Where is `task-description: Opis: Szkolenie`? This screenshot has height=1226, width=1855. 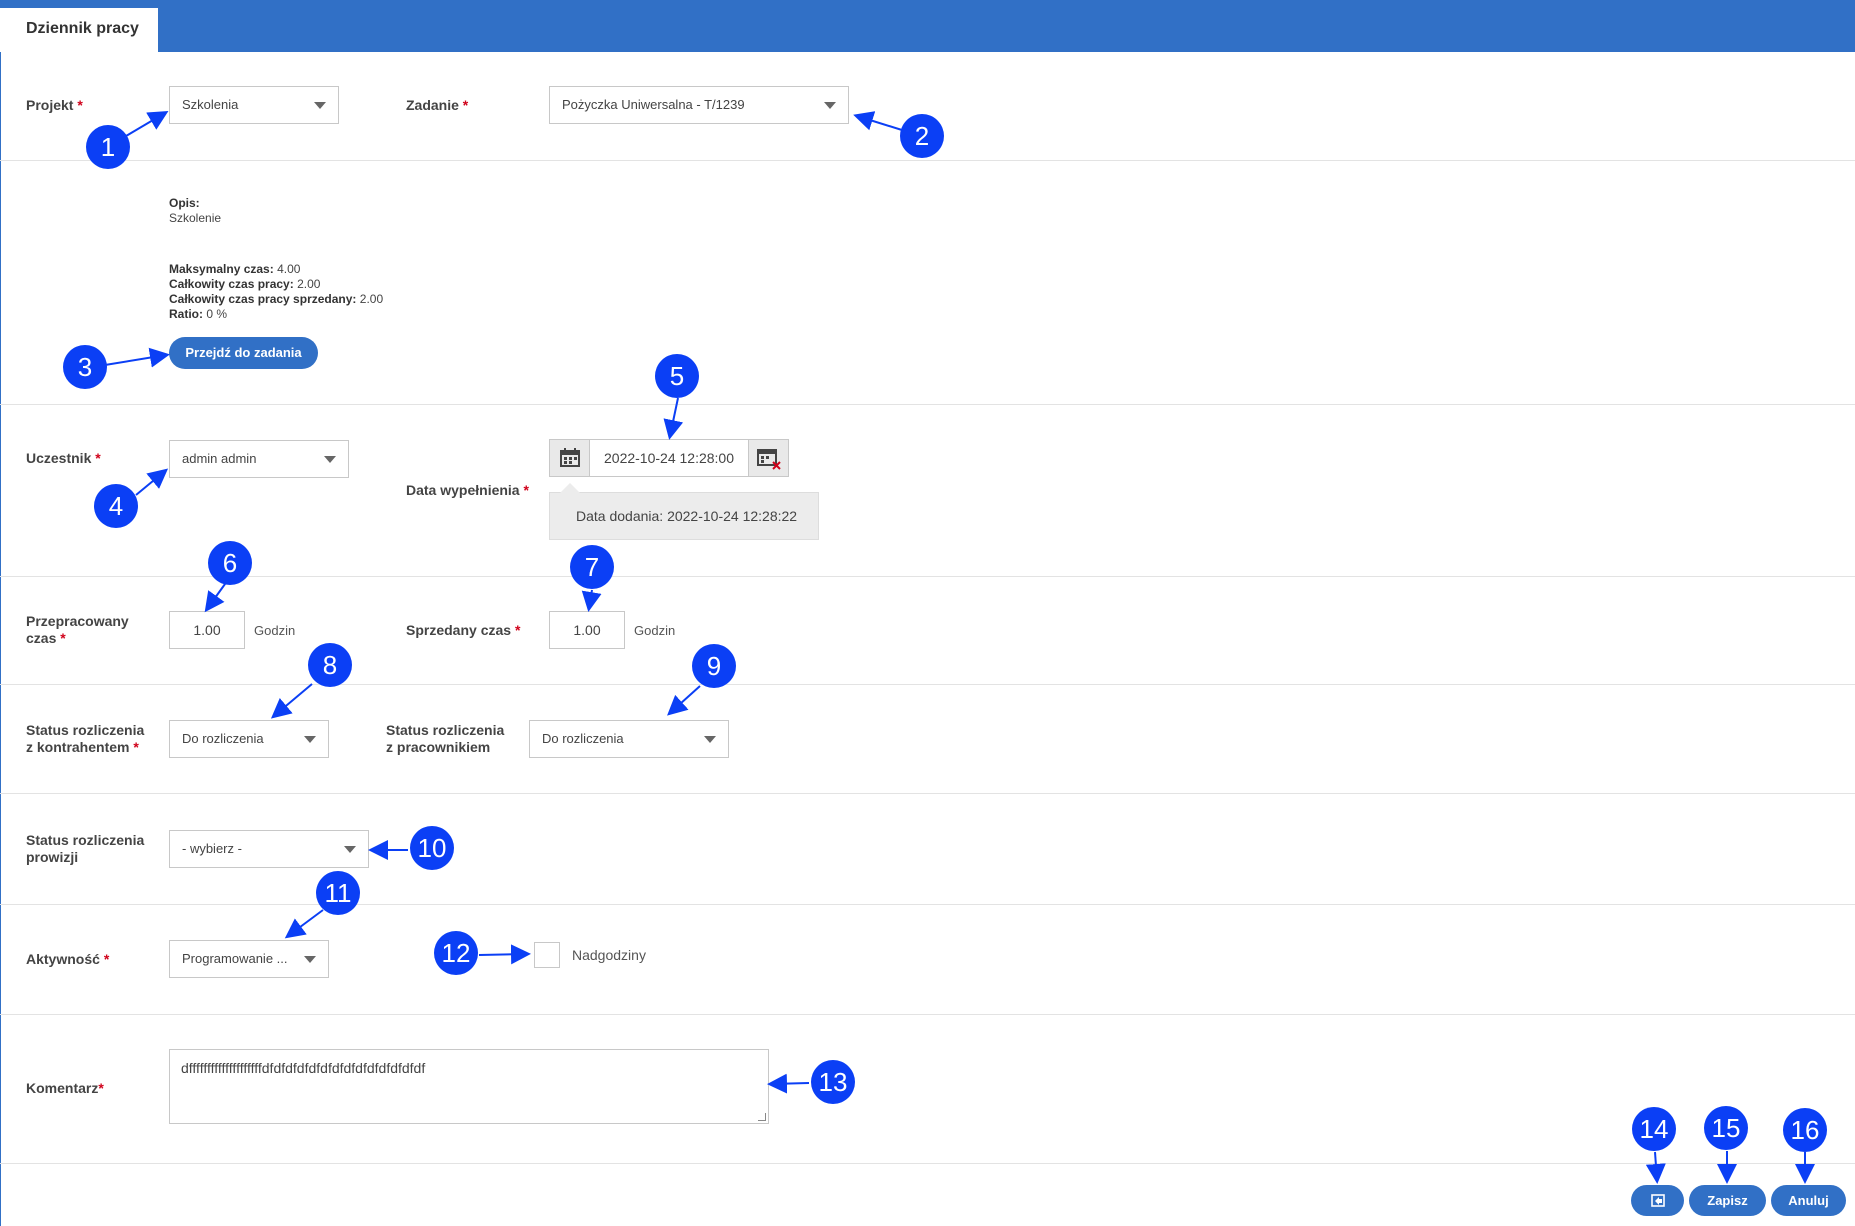 task-description: Opis: Szkolenie is located at coordinates (195, 210).